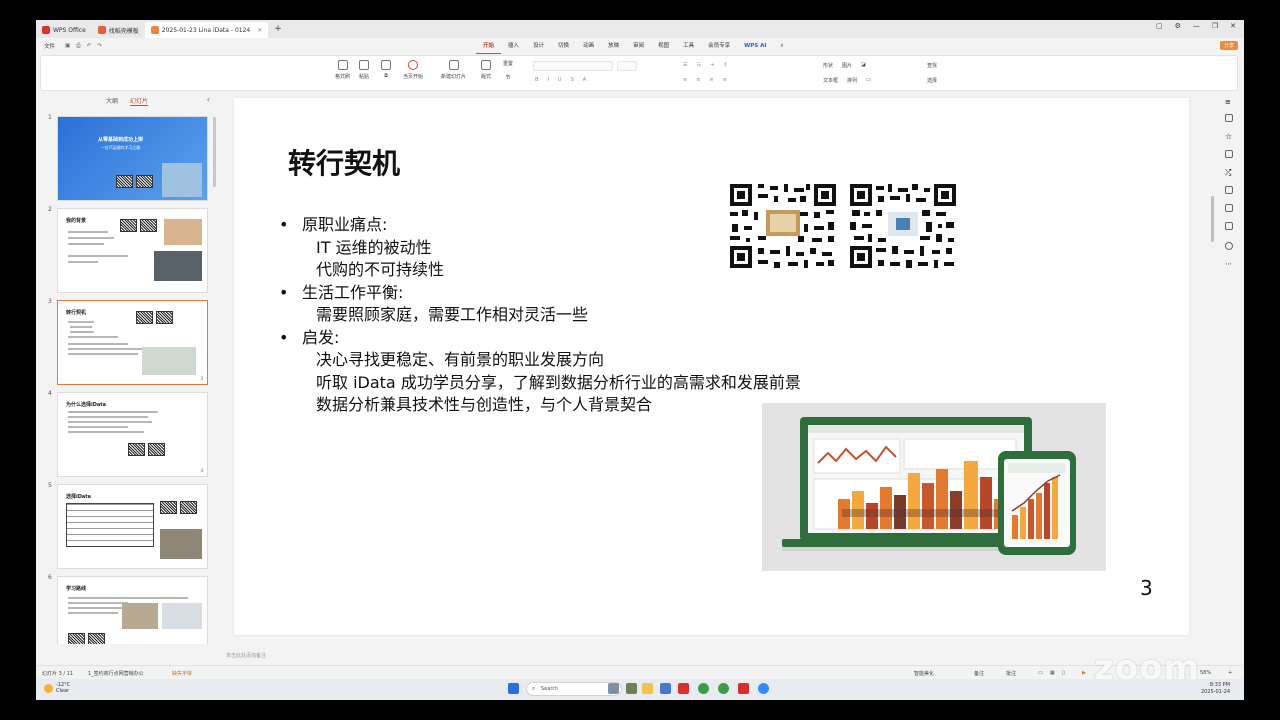  I want to click on weather-widget: -12°C Clear, so click(57, 688).